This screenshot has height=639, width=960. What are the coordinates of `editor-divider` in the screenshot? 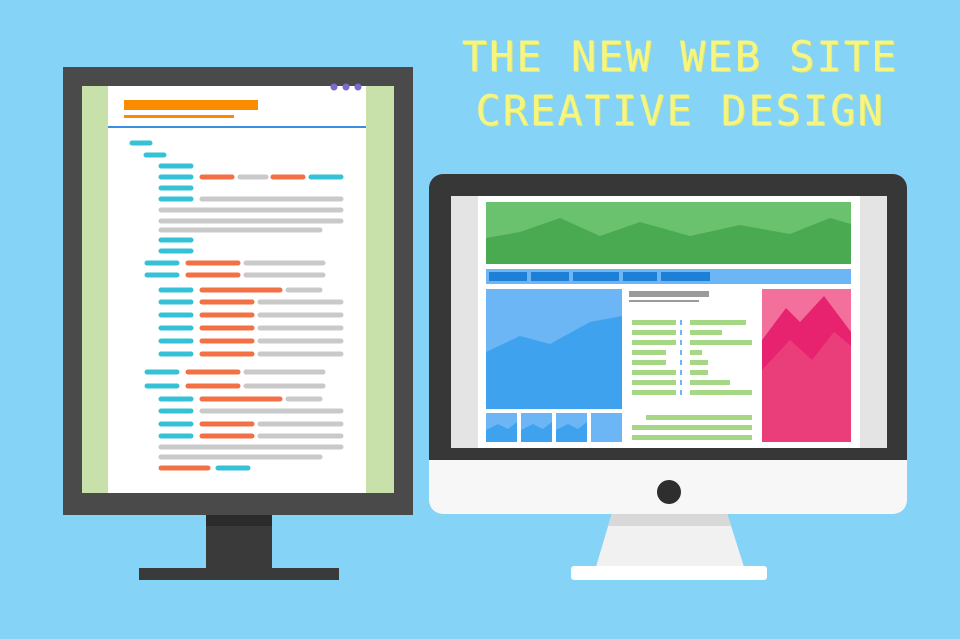 It's located at (237, 127).